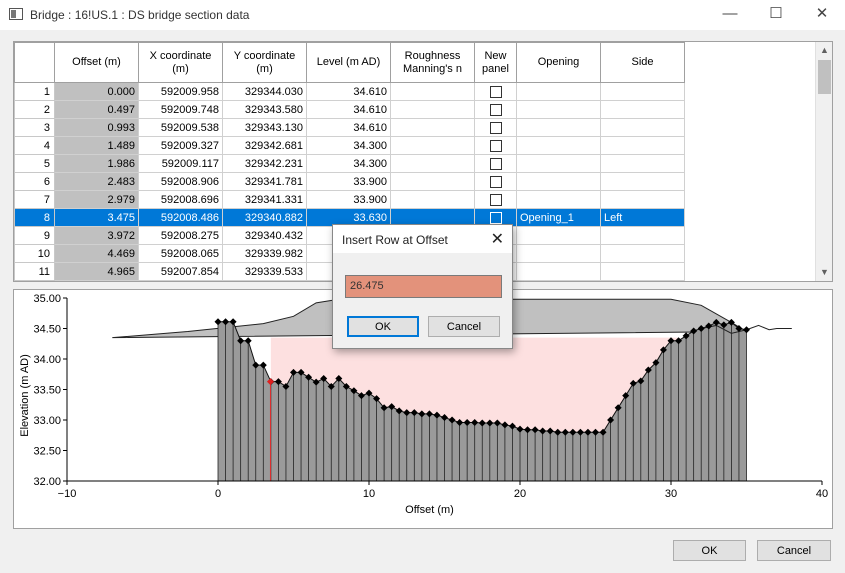 Image resolution: width=845 pixels, height=573 pixels. I want to click on offset-cell: 4.965, so click(96, 271).